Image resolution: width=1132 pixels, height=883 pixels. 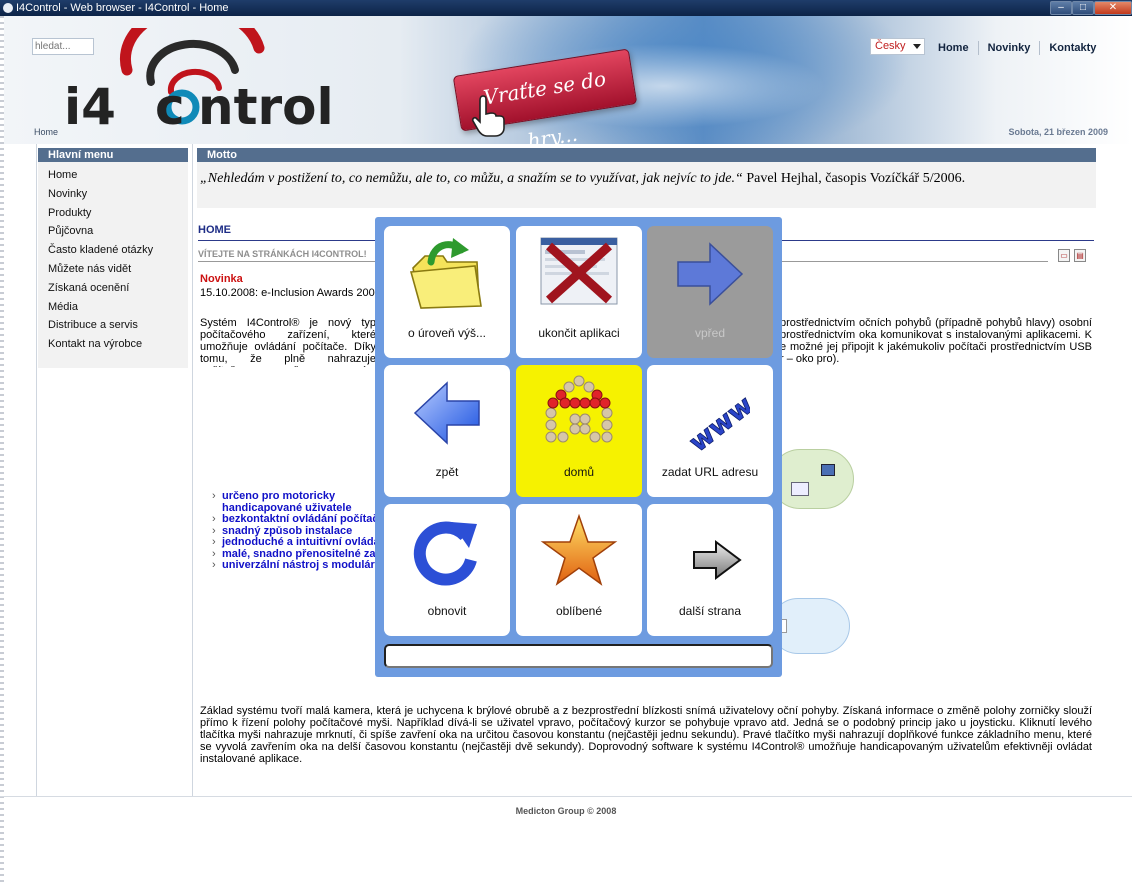 I want to click on home-icon, so click(x=579, y=409).